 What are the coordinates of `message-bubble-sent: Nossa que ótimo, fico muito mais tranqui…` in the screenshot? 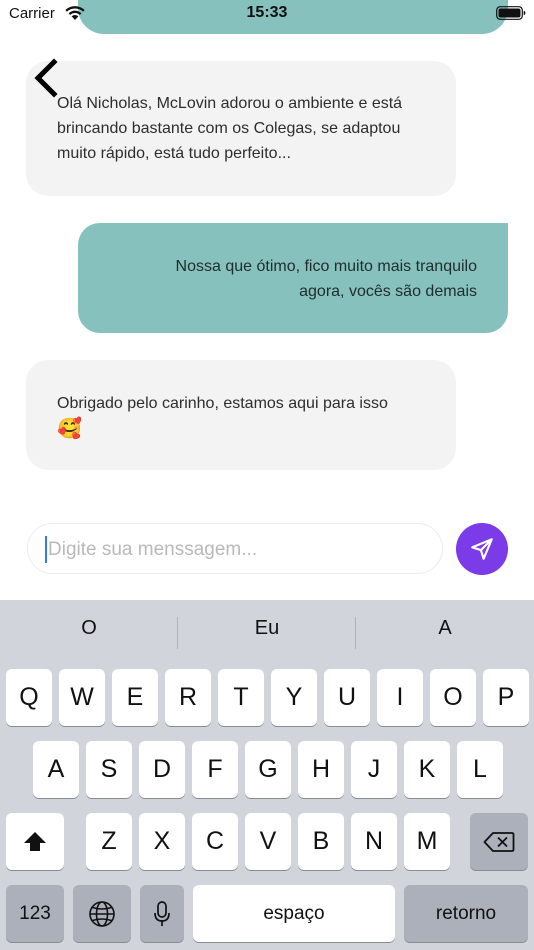 It's located at (293, 278).